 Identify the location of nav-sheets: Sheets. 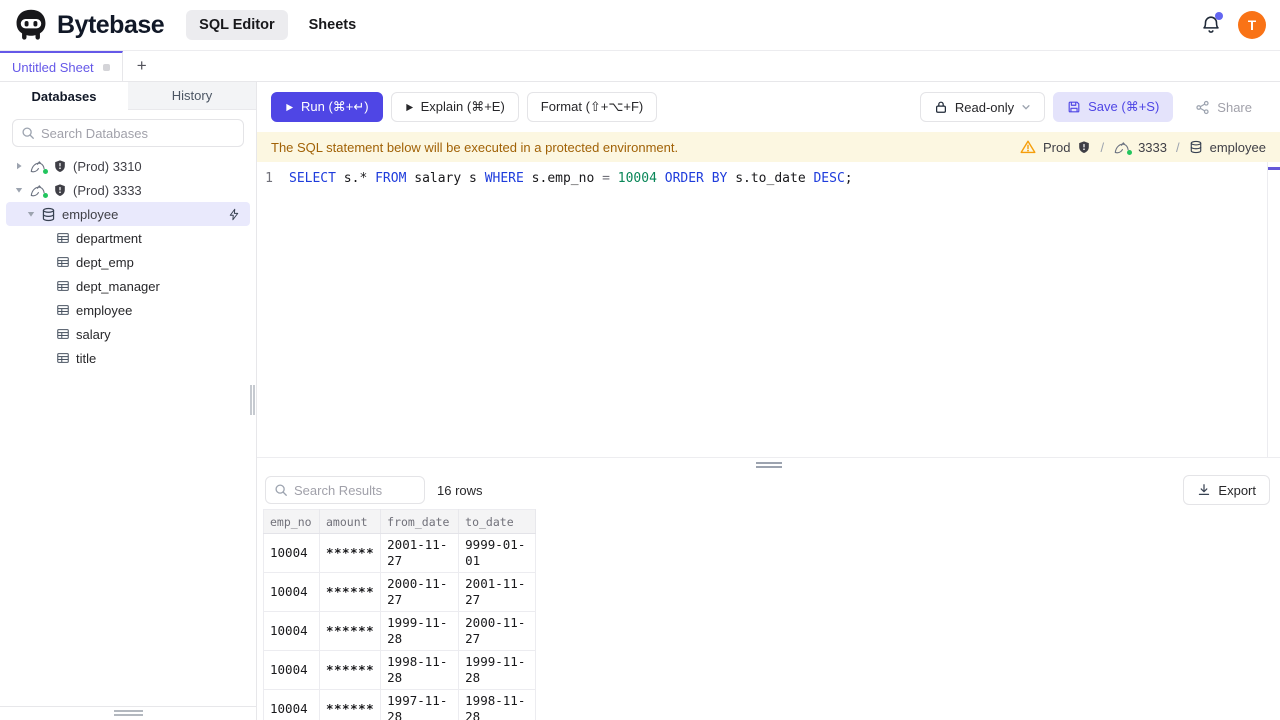
(333, 25).